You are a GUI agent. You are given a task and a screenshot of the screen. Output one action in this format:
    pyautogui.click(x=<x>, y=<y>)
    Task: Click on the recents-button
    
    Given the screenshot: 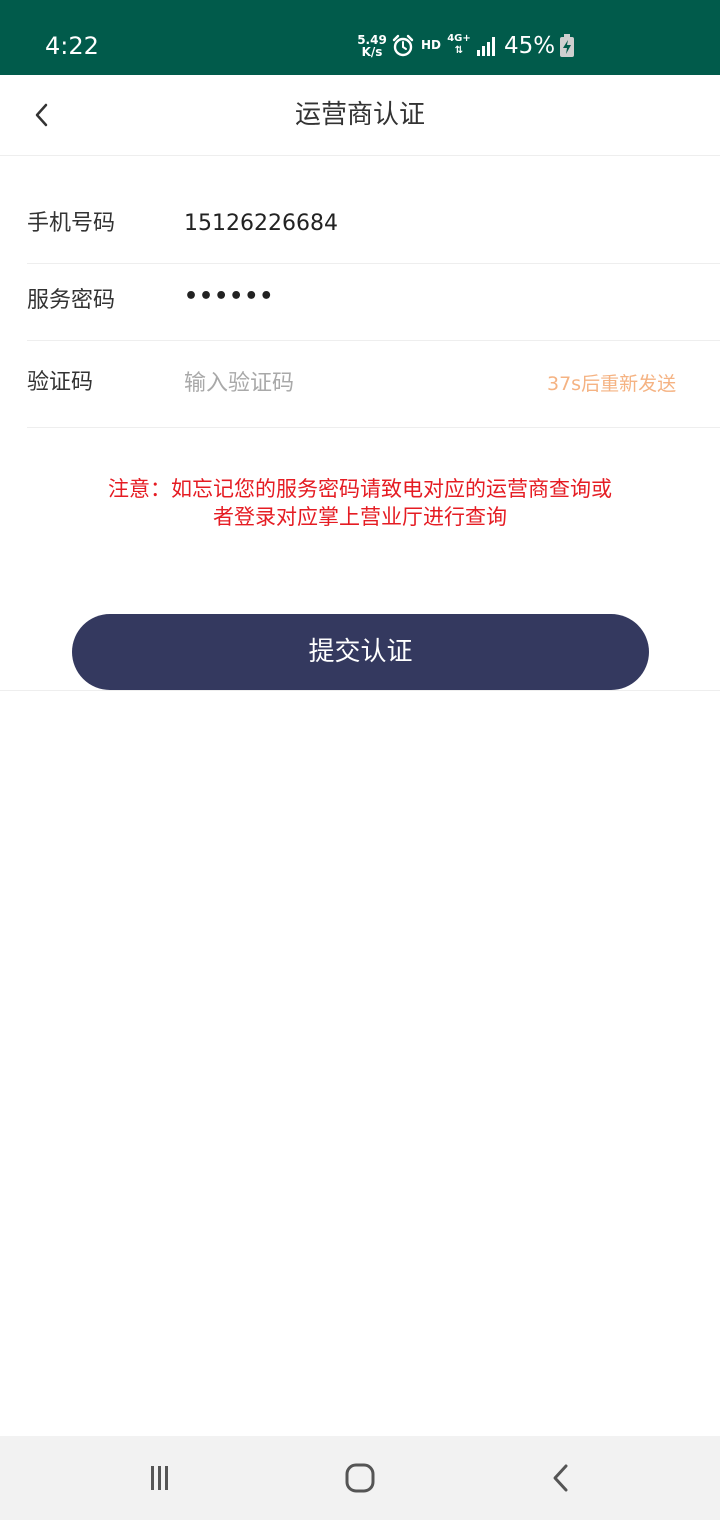 What is the action you would take?
    pyautogui.click(x=159, y=1478)
    